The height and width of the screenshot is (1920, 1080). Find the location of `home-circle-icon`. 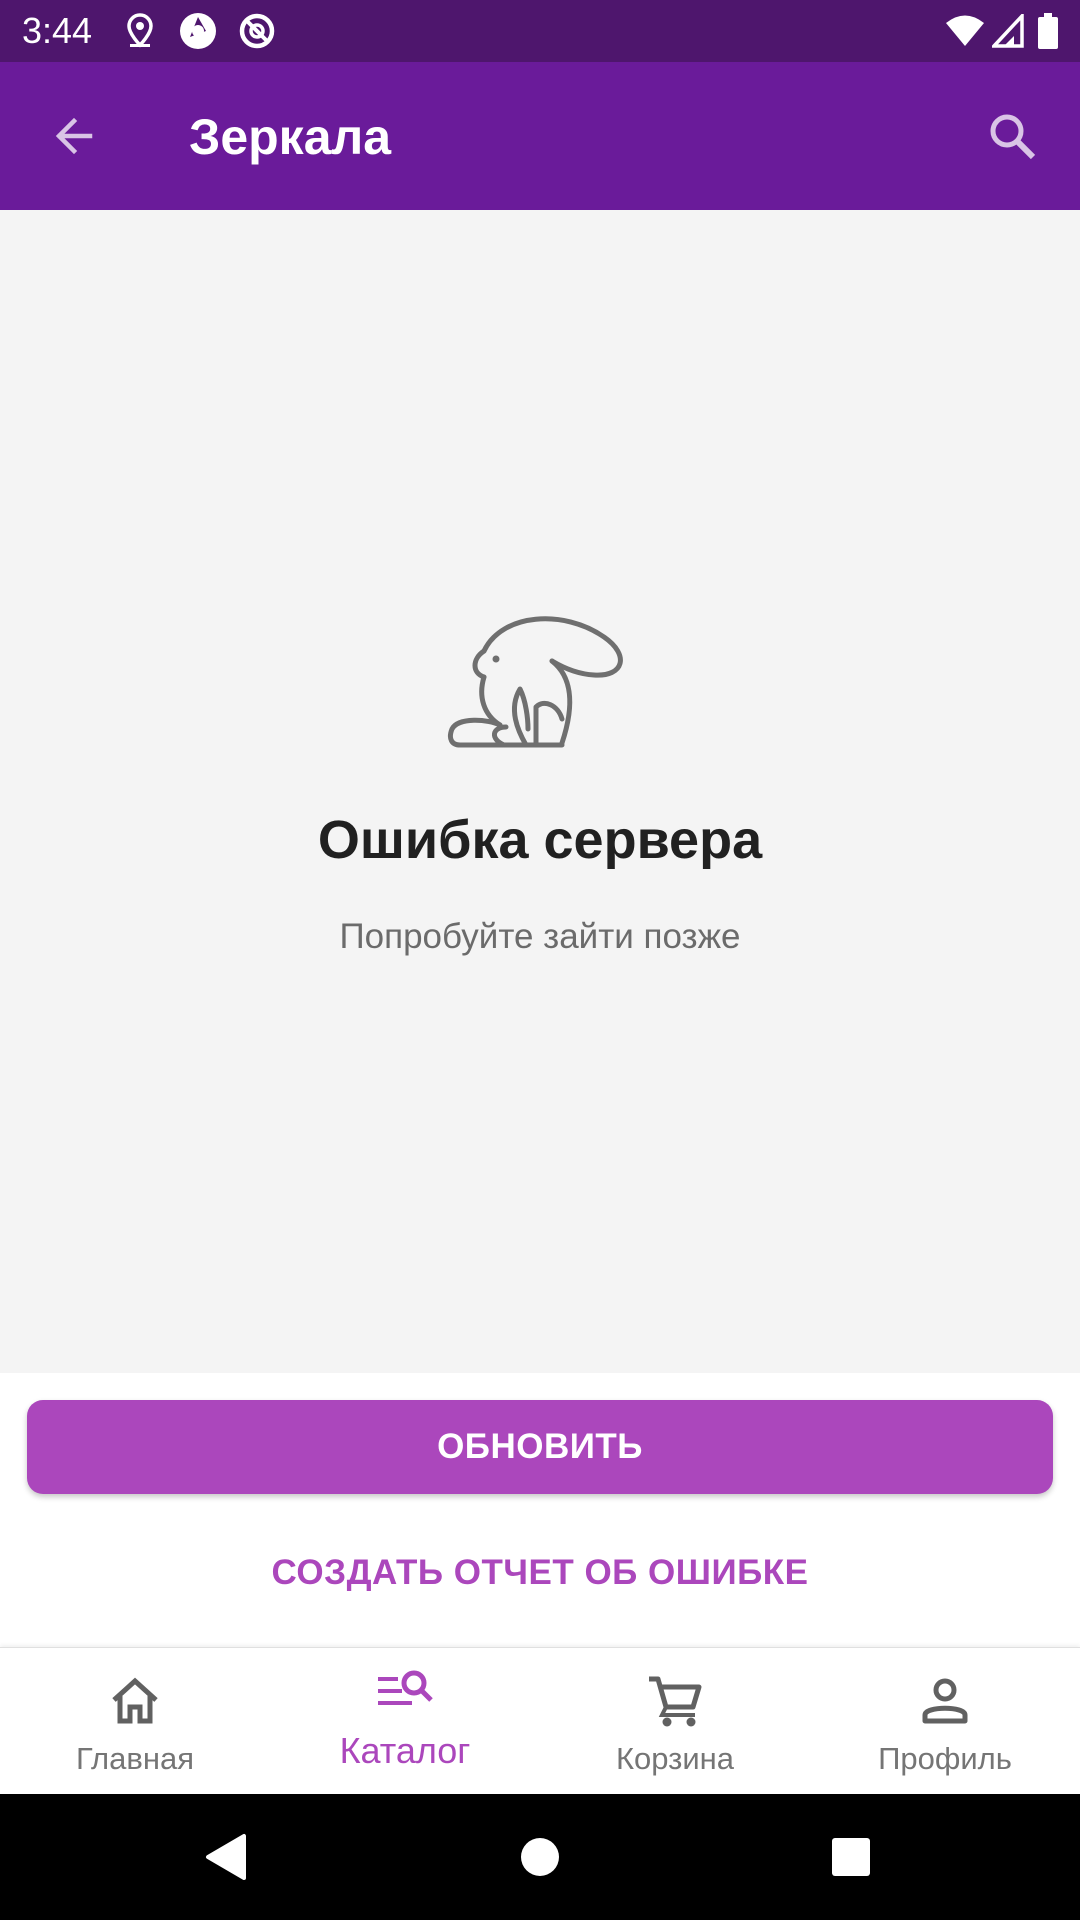

home-circle-icon is located at coordinates (540, 1857).